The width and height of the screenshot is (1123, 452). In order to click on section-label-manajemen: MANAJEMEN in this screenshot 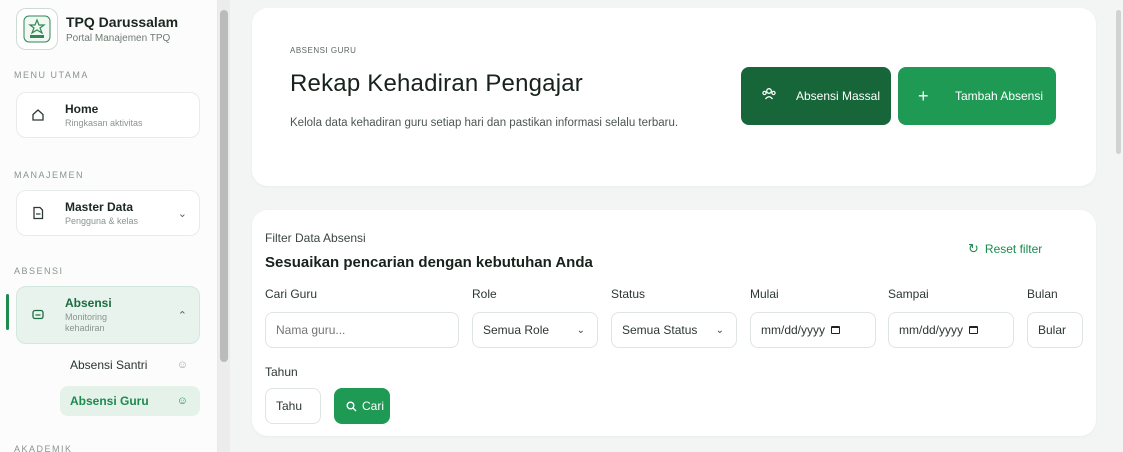, I will do `click(49, 175)`.